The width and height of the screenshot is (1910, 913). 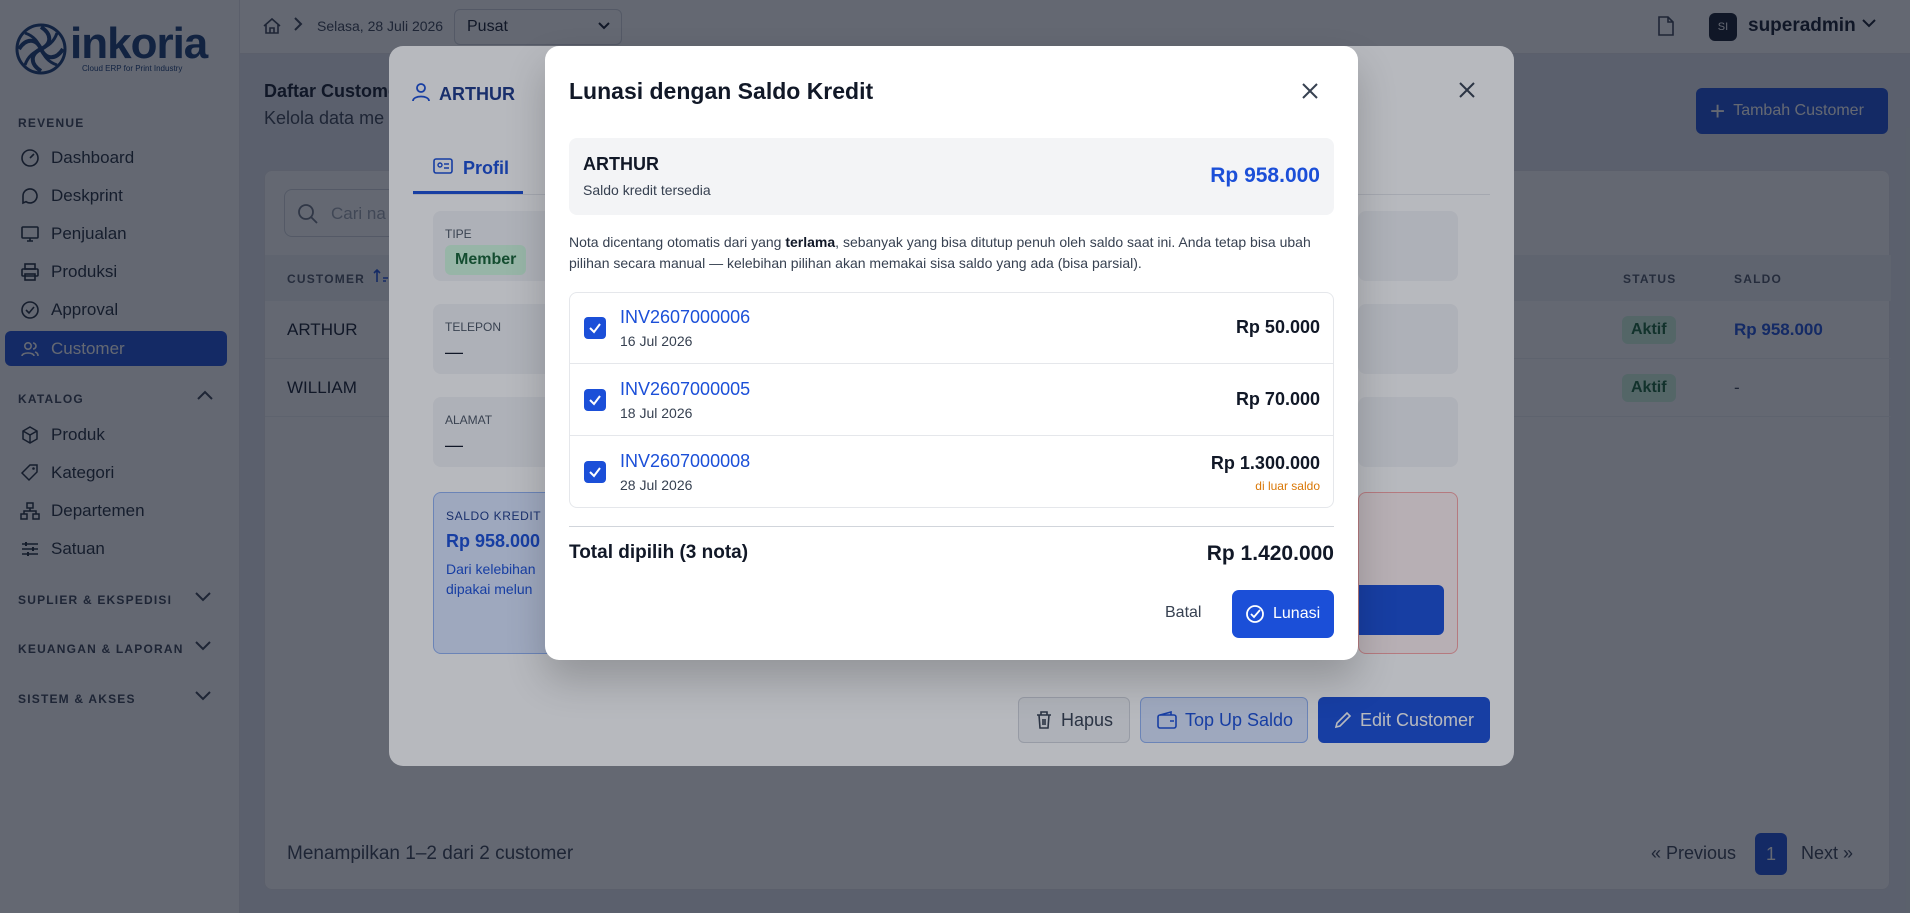 I want to click on customer-name: ARTHUR, so click(x=621, y=164).